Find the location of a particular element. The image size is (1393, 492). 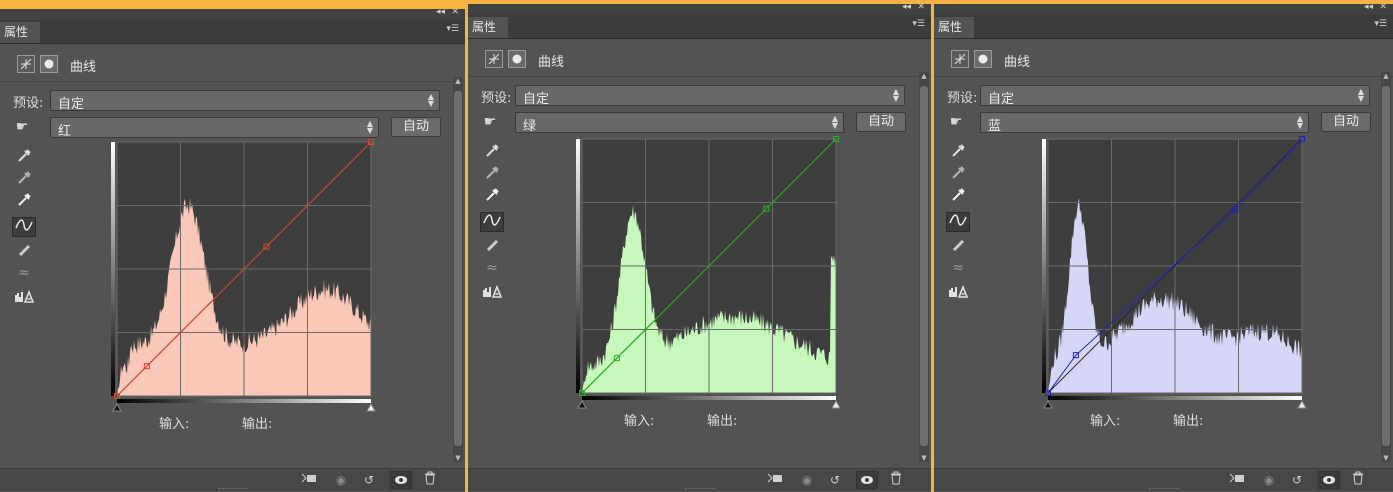

output-label: 输出: is located at coordinates (257, 424).